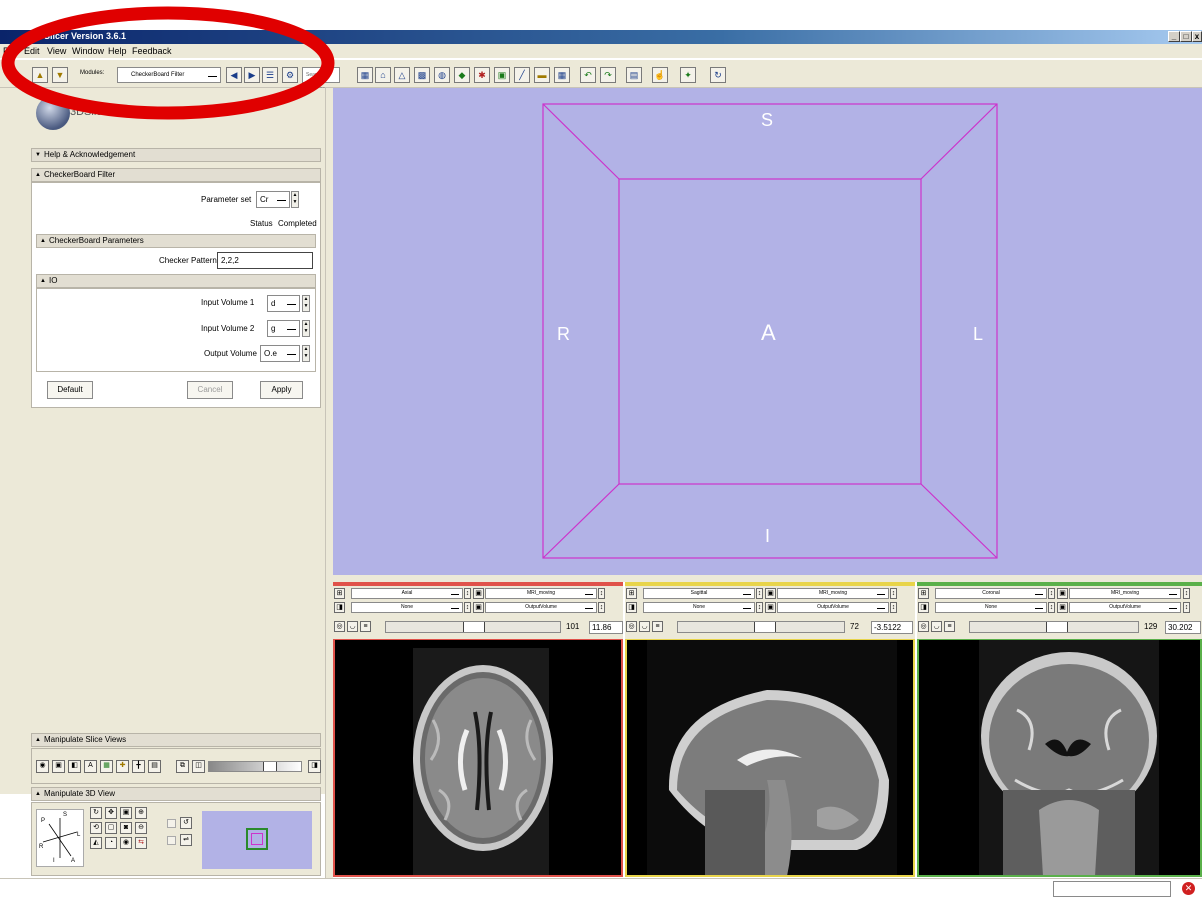  Describe the element at coordinates (141, 828) in the screenshot. I see `zoom-out-icon: ⊖` at that location.